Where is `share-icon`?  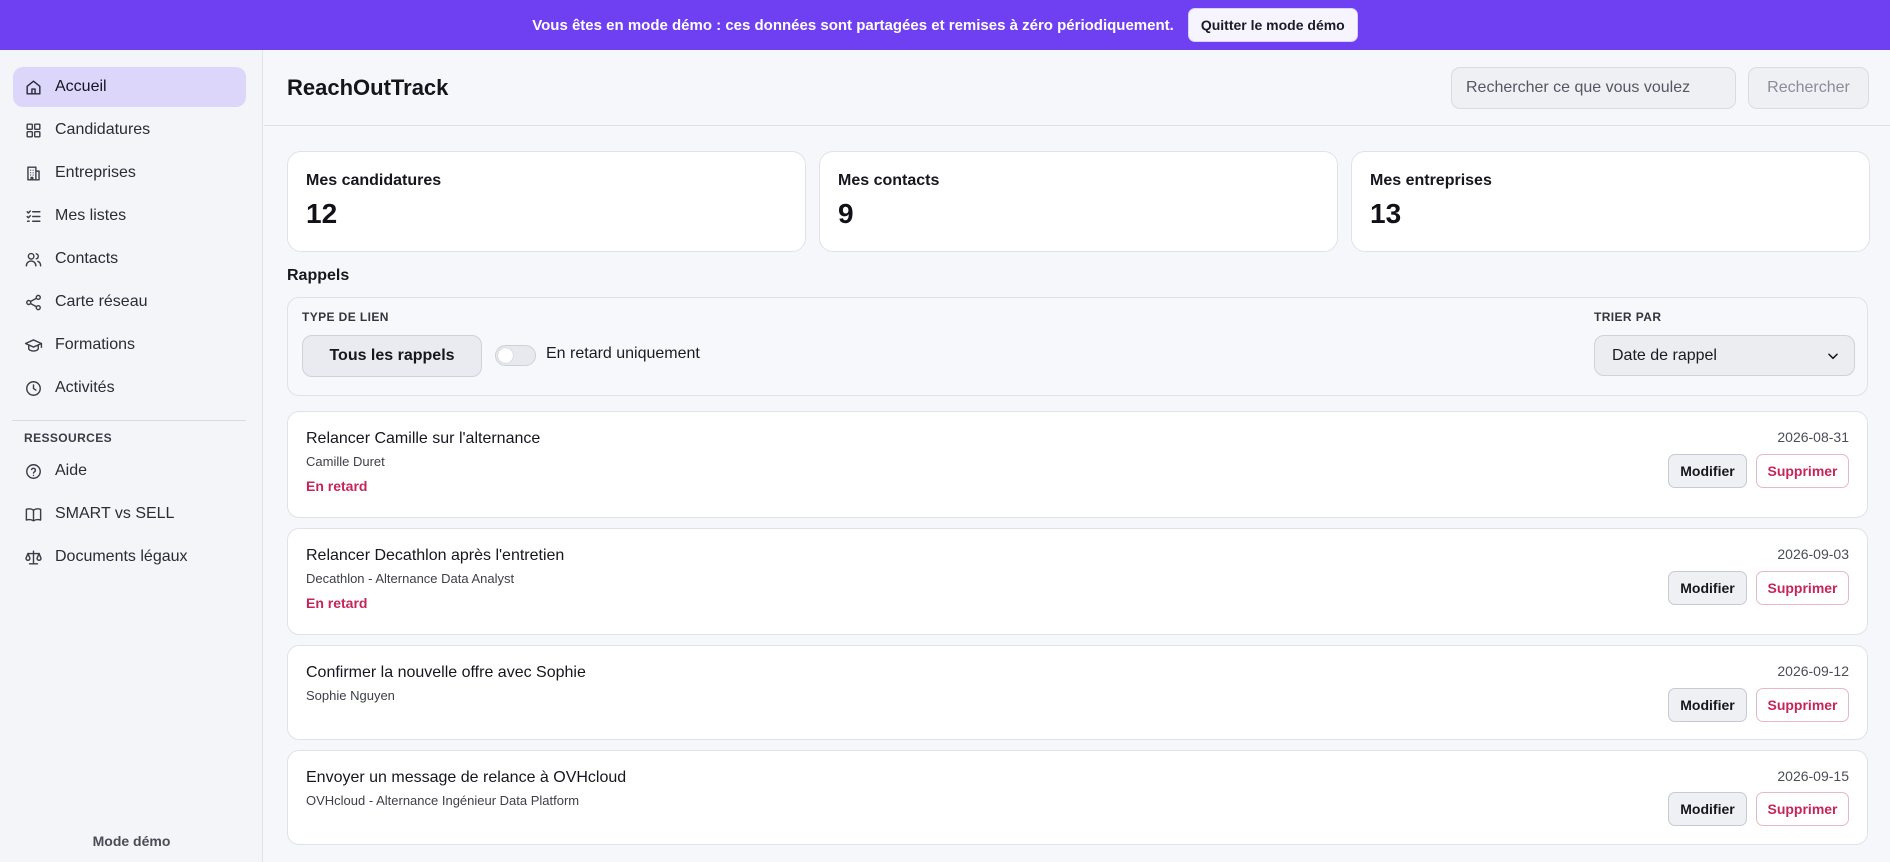
share-icon is located at coordinates (33, 302).